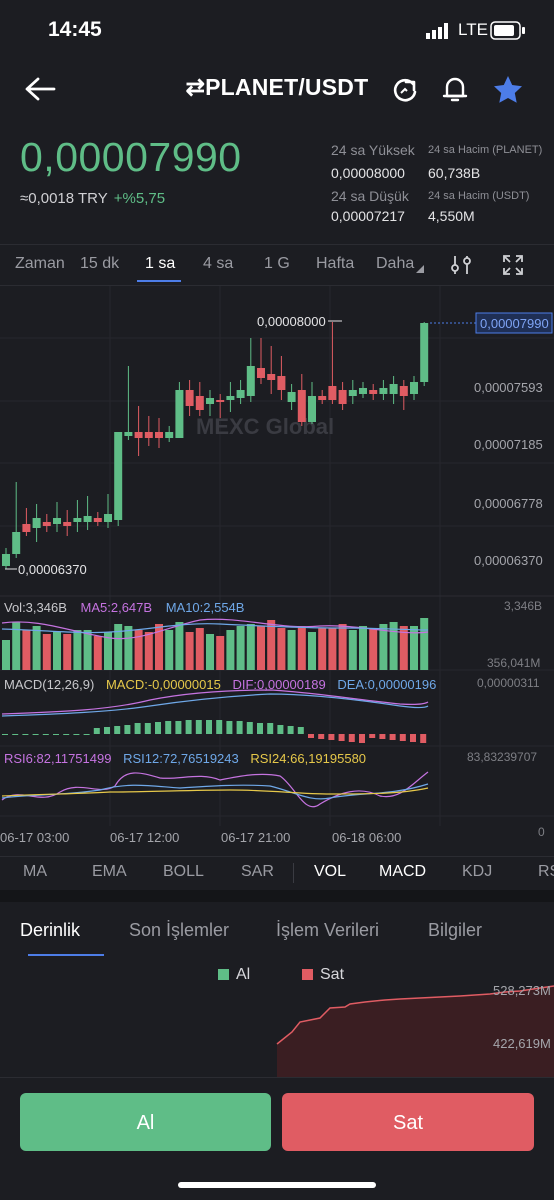 The width and height of the screenshot is (554, 1200). What do you see at coordinates (40, 264) in the screenshot?
I see `tf-time: Zaman` at bounding box center [40, 264].